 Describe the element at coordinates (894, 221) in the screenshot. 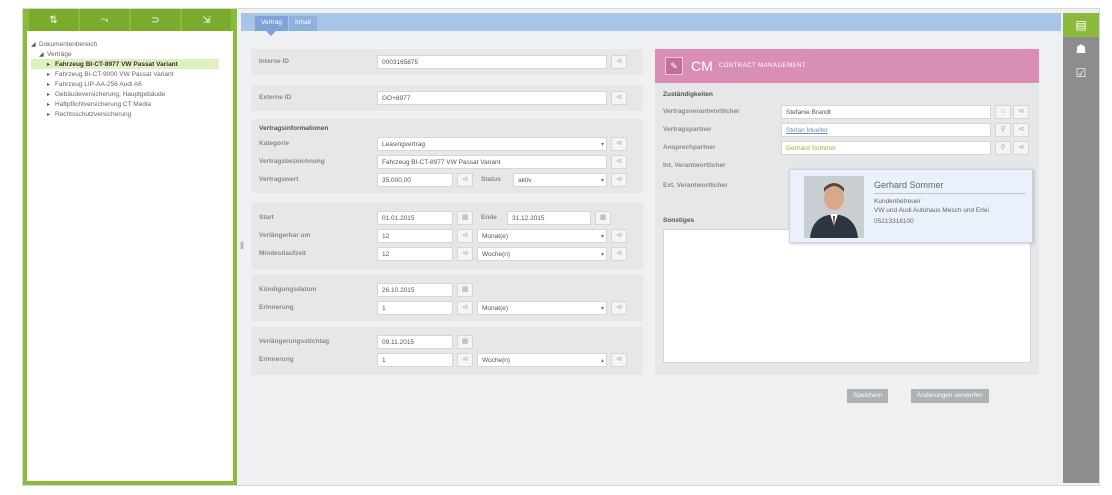

I see `contact-phone: 05213318100` at that location.